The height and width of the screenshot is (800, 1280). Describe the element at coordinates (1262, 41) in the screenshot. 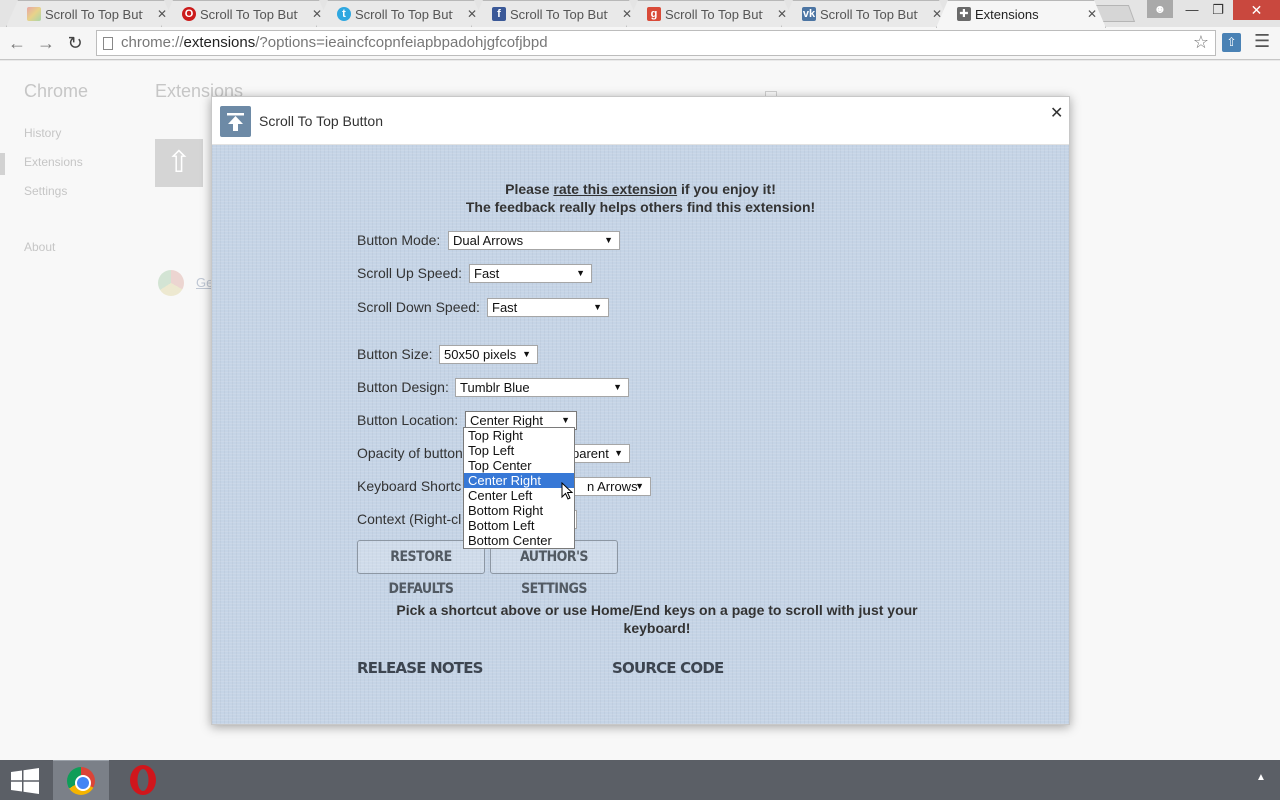

I see `chrome-menu-icon: ☰` at that location.